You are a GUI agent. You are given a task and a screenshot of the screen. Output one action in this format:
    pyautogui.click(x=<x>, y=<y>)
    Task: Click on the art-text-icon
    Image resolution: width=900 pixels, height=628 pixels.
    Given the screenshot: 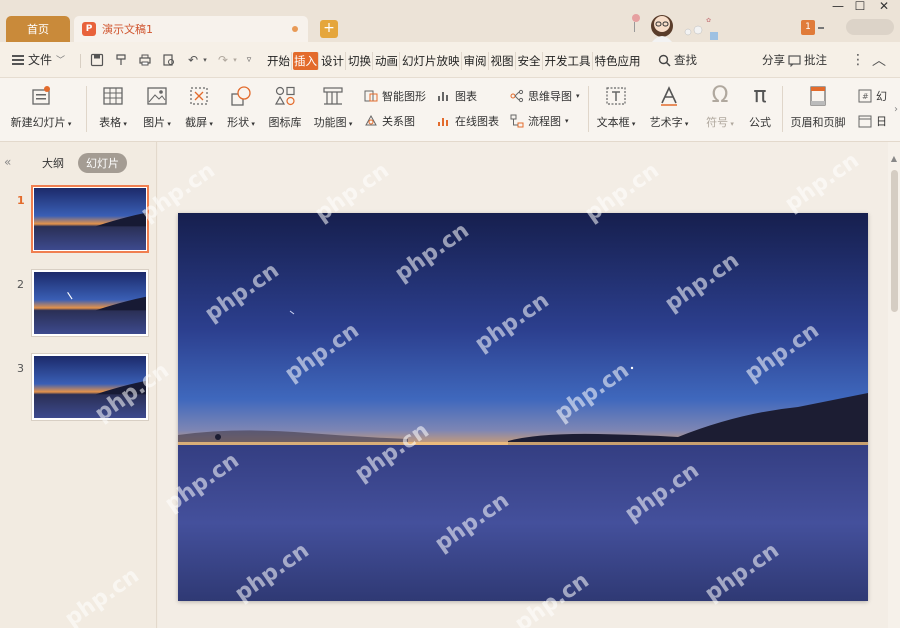 What is the action you would take?
    pyautogui.click(x=669, y=96)
    